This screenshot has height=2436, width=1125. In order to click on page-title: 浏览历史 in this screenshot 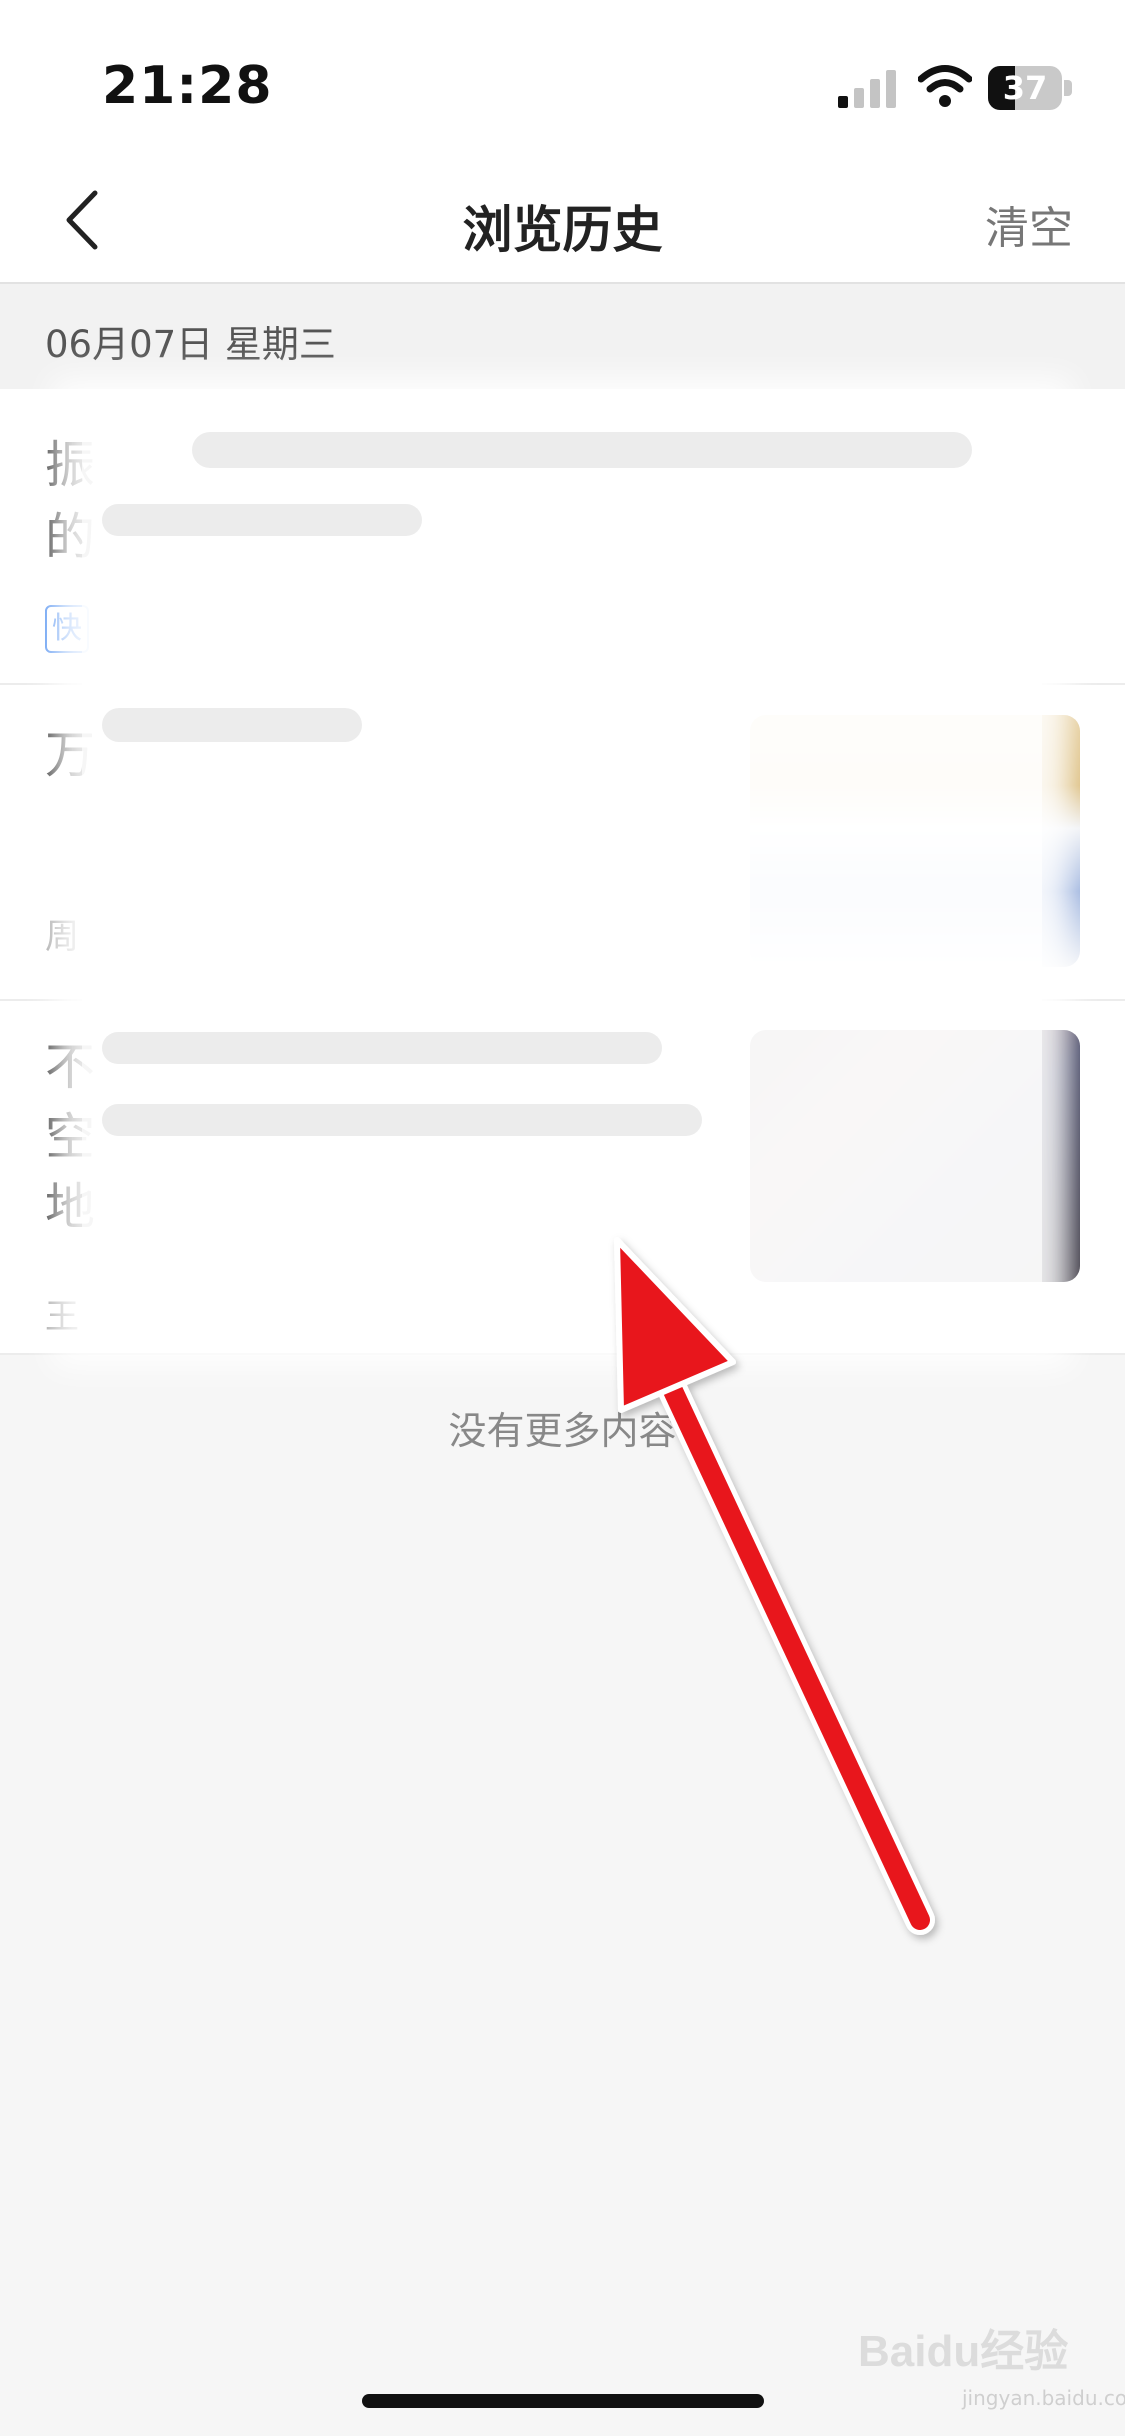, I will do `click(562, 230)`.